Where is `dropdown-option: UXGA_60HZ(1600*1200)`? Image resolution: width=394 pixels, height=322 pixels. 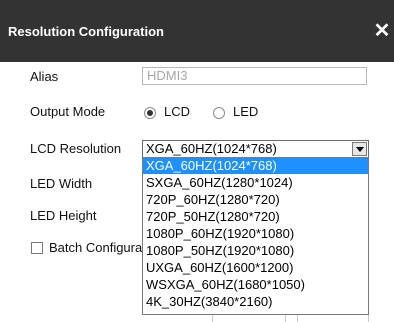 dropdown-option: UXGA_60HZ(1600*1200) is located at coordinates (255, 268).